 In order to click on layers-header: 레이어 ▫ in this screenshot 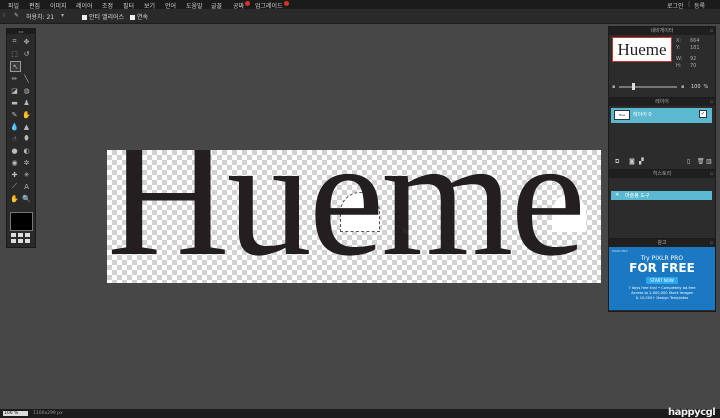, I will do `click(662, 102)`.